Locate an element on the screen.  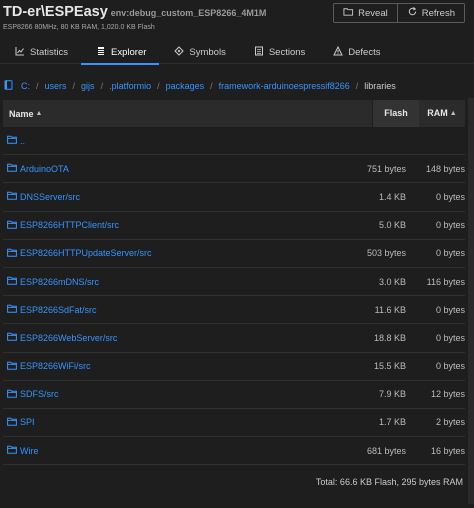
row-name-cell: Wire is located at coordinates (175, 450).